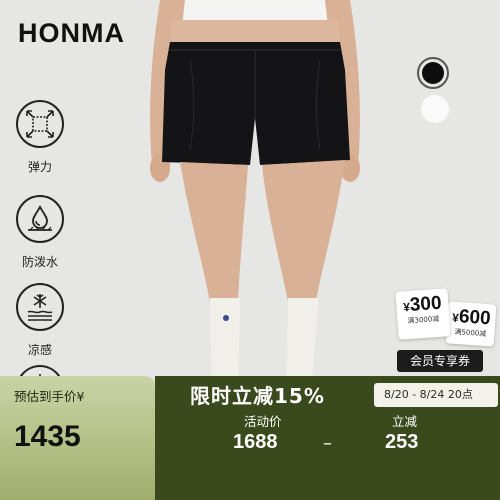  What do you see at coordinates (255, 442) in the screenshot?
I see `activity-price: 1688` at bounding box center [255, 442].